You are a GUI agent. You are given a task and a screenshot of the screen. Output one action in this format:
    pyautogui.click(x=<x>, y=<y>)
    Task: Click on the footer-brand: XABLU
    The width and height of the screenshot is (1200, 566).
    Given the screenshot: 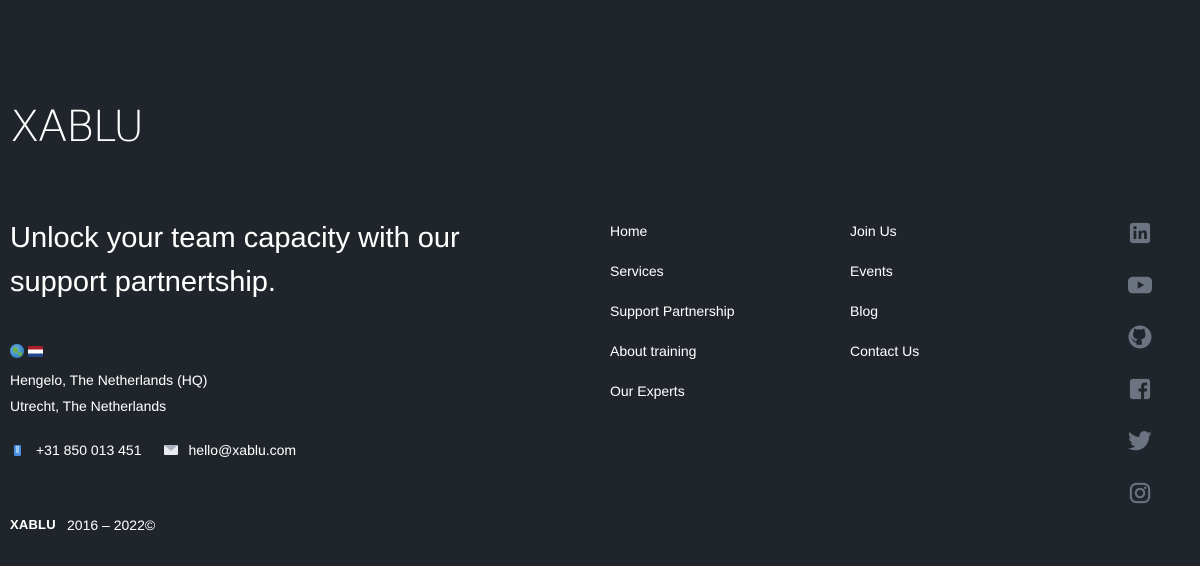 What is the action you would take?
    pyautogui.click(x=33, y=524)
    